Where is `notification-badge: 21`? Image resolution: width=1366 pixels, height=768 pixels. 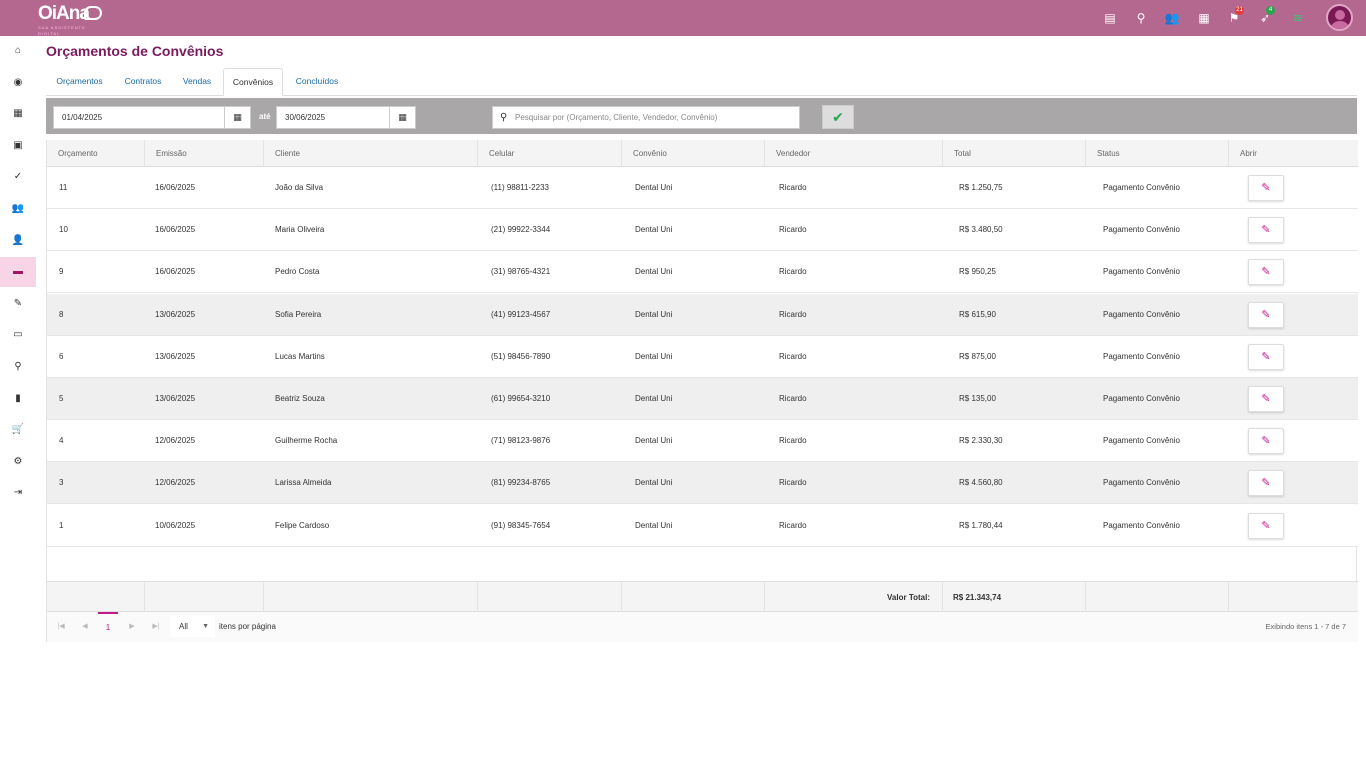 notification-badge: 21 is located at coordinates (1239, 10).